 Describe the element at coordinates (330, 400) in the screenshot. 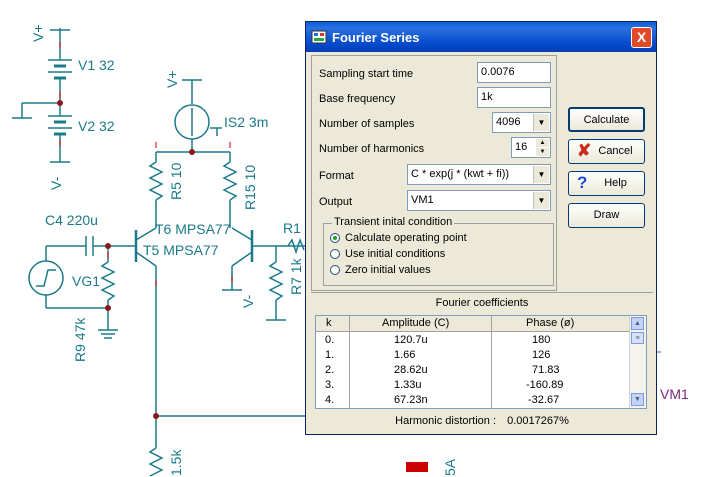

I see `cell-k: 4.` at that location.